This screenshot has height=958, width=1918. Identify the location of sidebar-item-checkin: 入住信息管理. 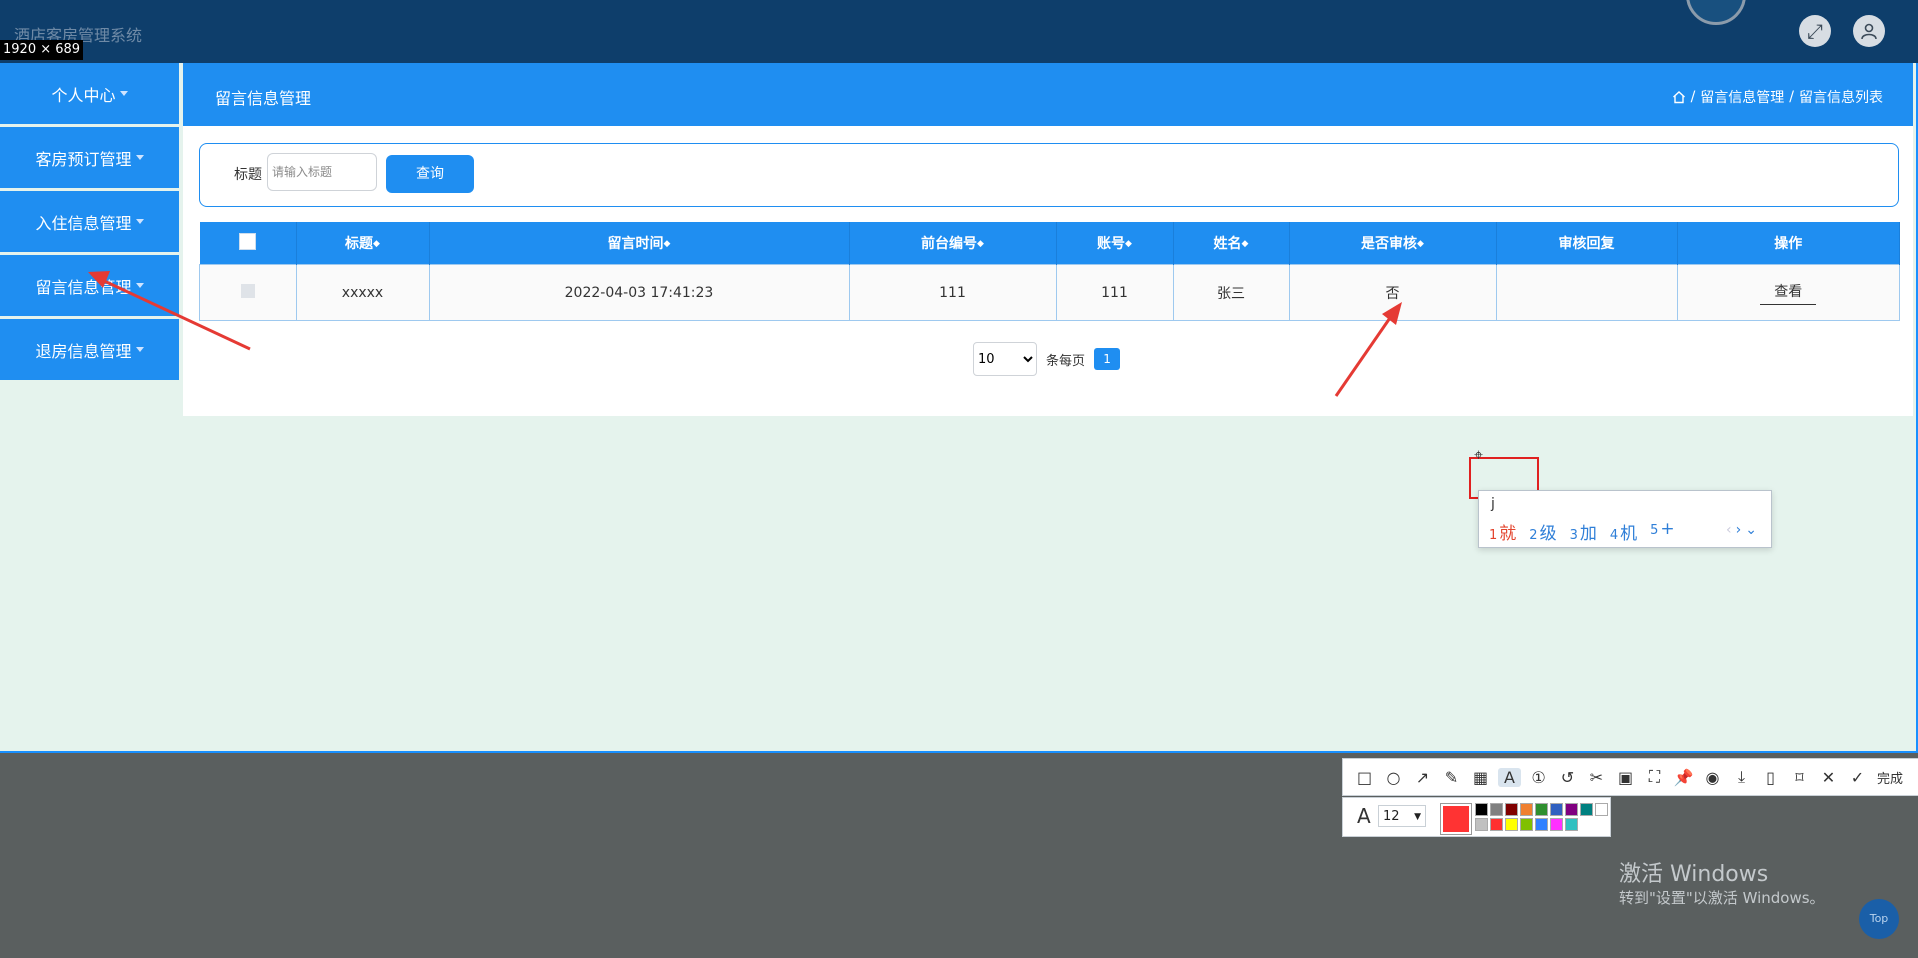
(89, 221).